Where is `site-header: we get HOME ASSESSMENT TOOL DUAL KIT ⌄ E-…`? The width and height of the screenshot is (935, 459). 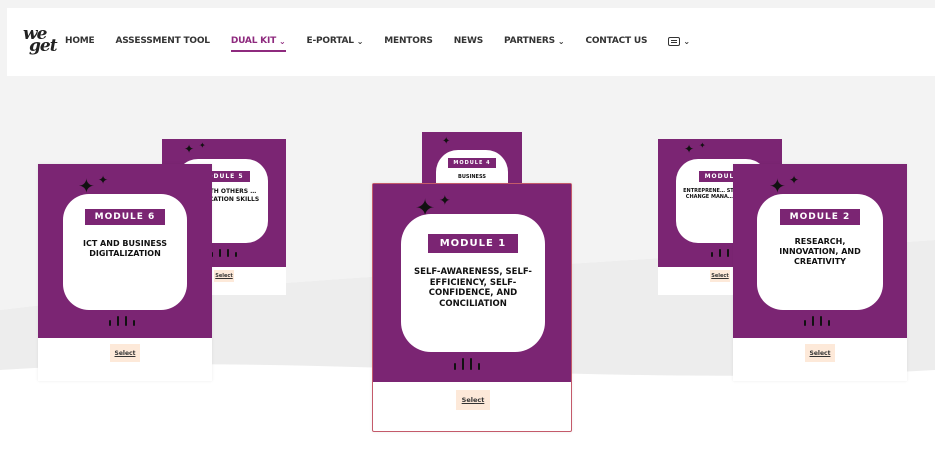
site-header: we get HOME ASSESSMENT TOOL DUAL KIT ⌄ E-… is located at coordinates (471, 42).